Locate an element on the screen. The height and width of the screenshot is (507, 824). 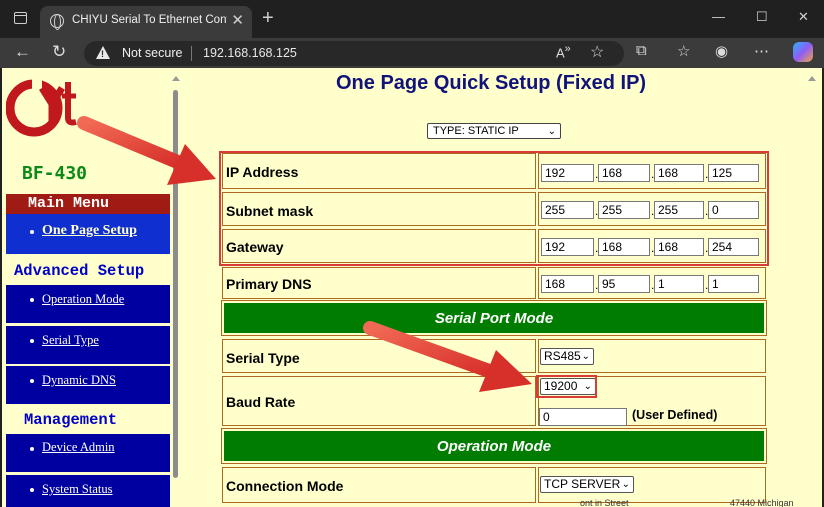
tab-title: CHIYU Serial To Ethernet Converte is located at coordinates (149, 20).